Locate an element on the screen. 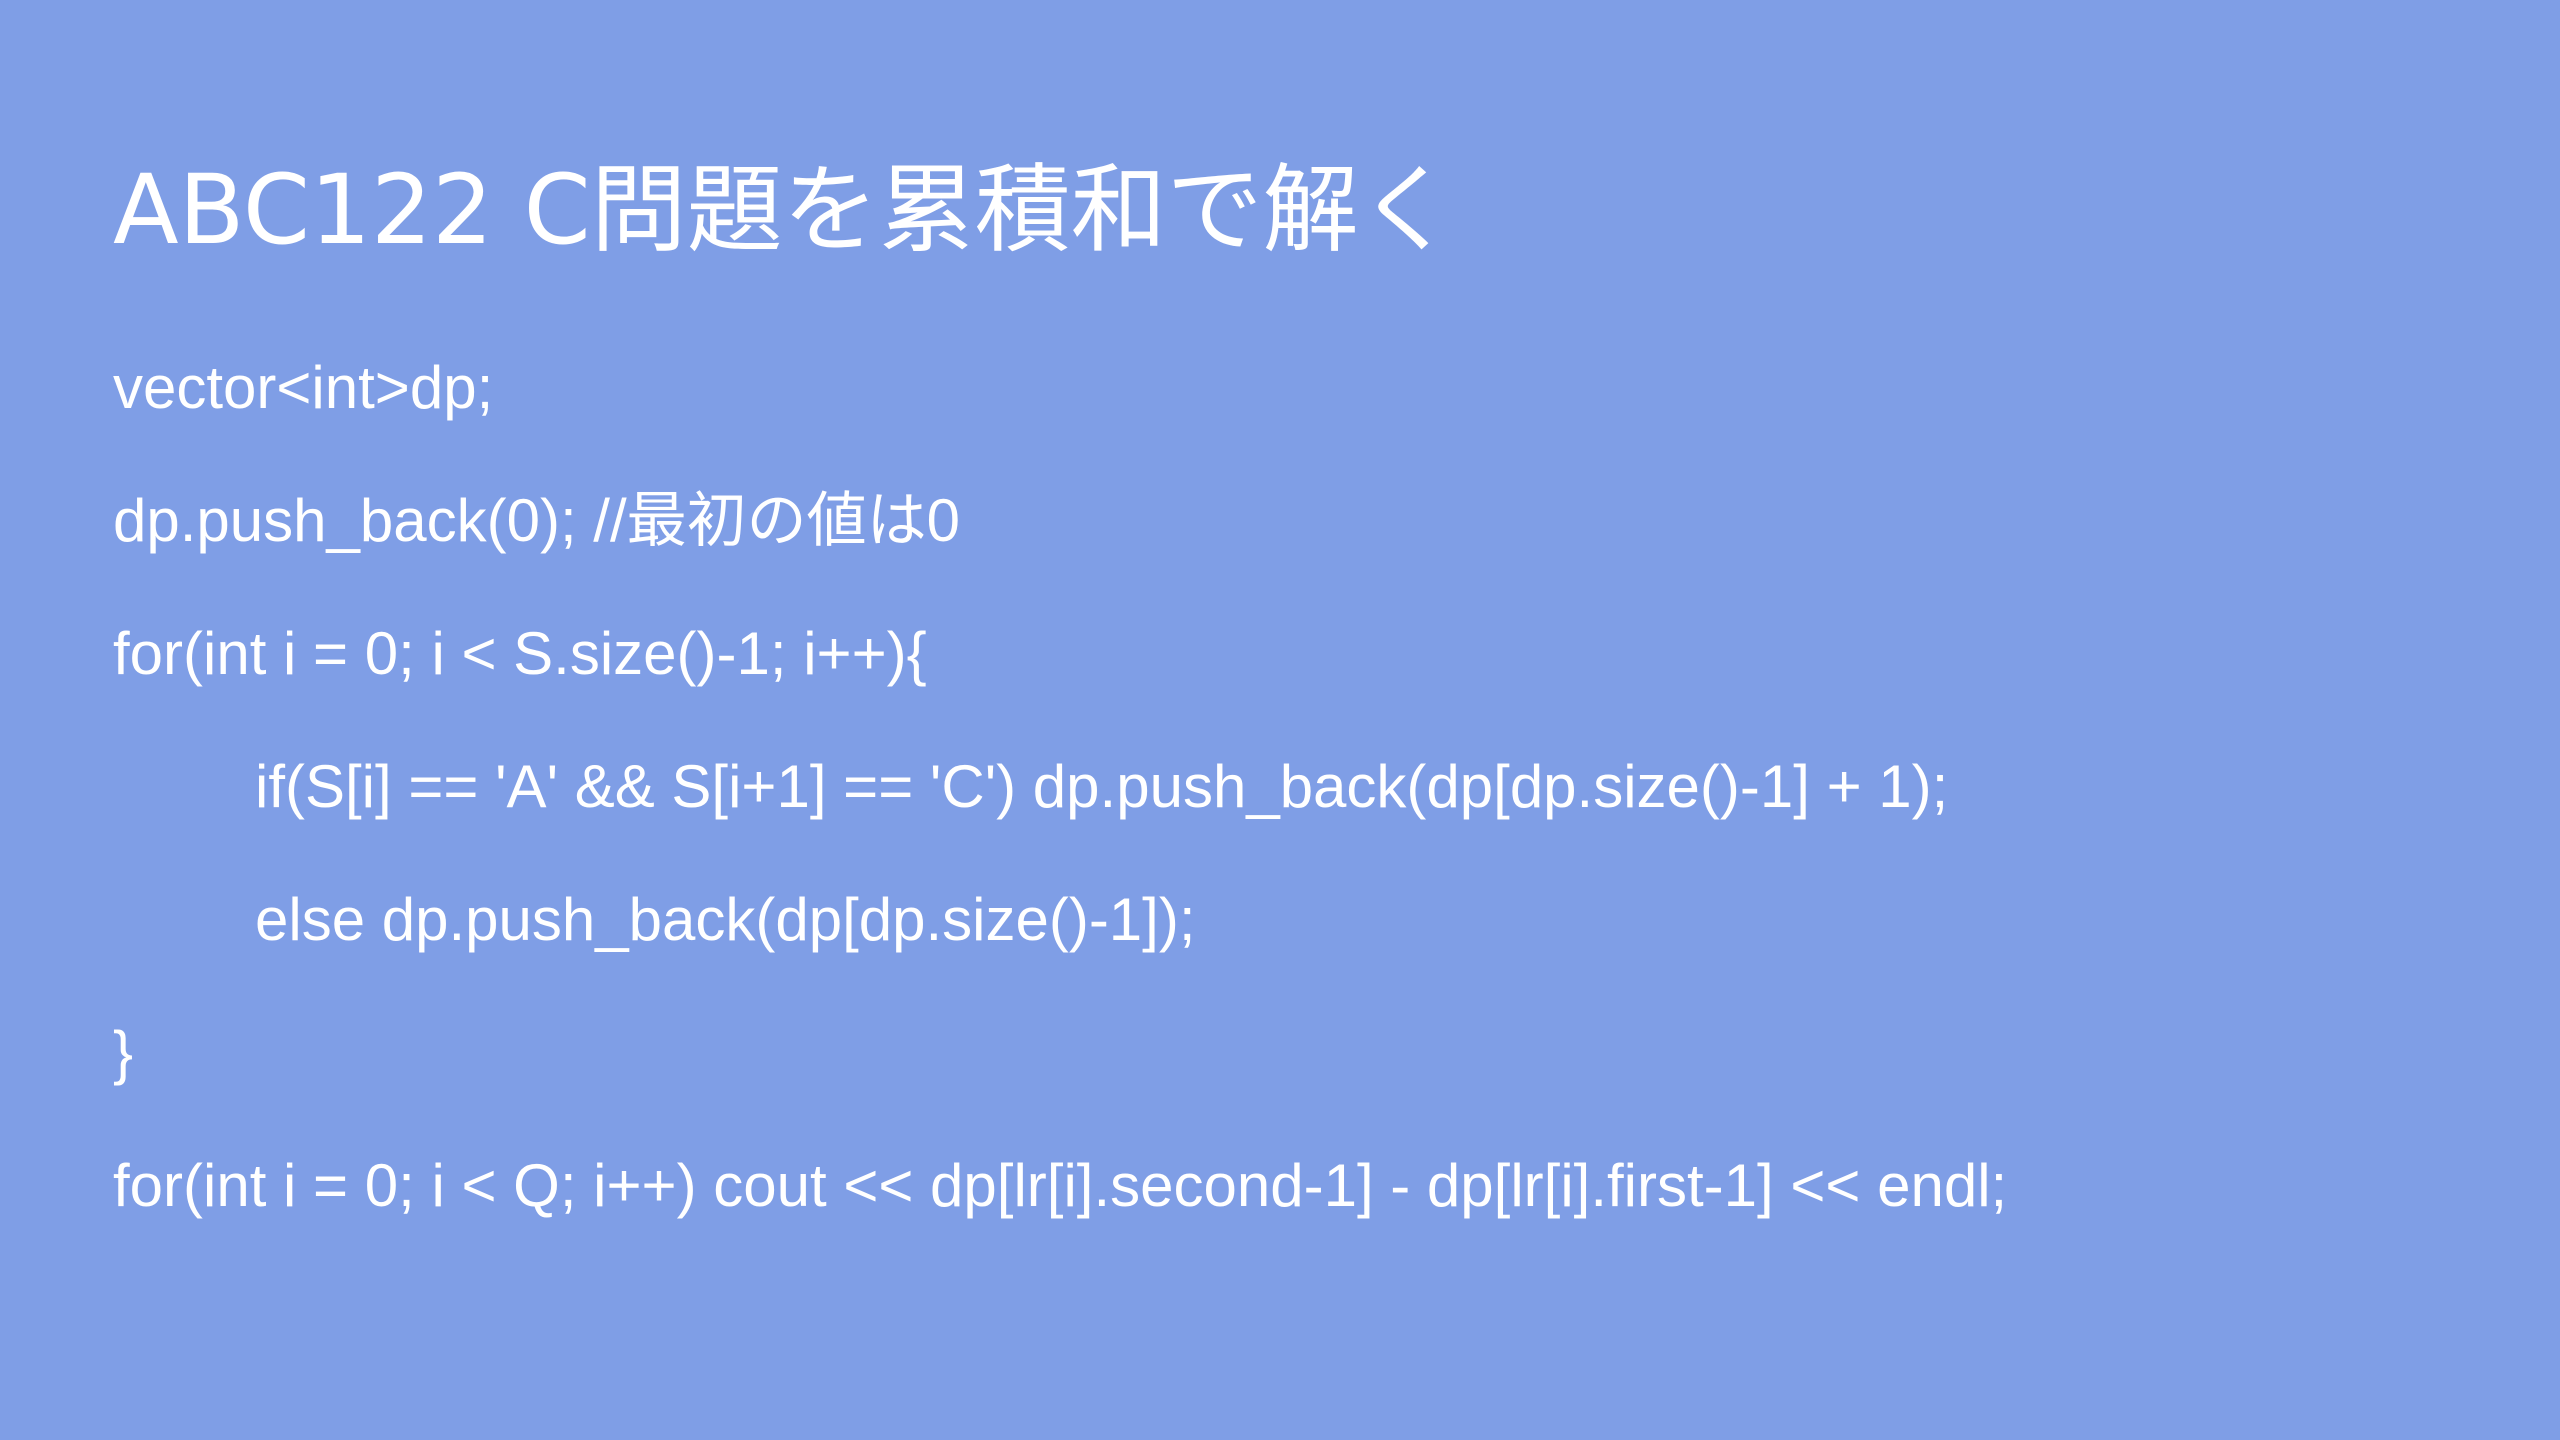  code-line-vector-declaration: vector<int>dp; is located at coordinates (303, 387).